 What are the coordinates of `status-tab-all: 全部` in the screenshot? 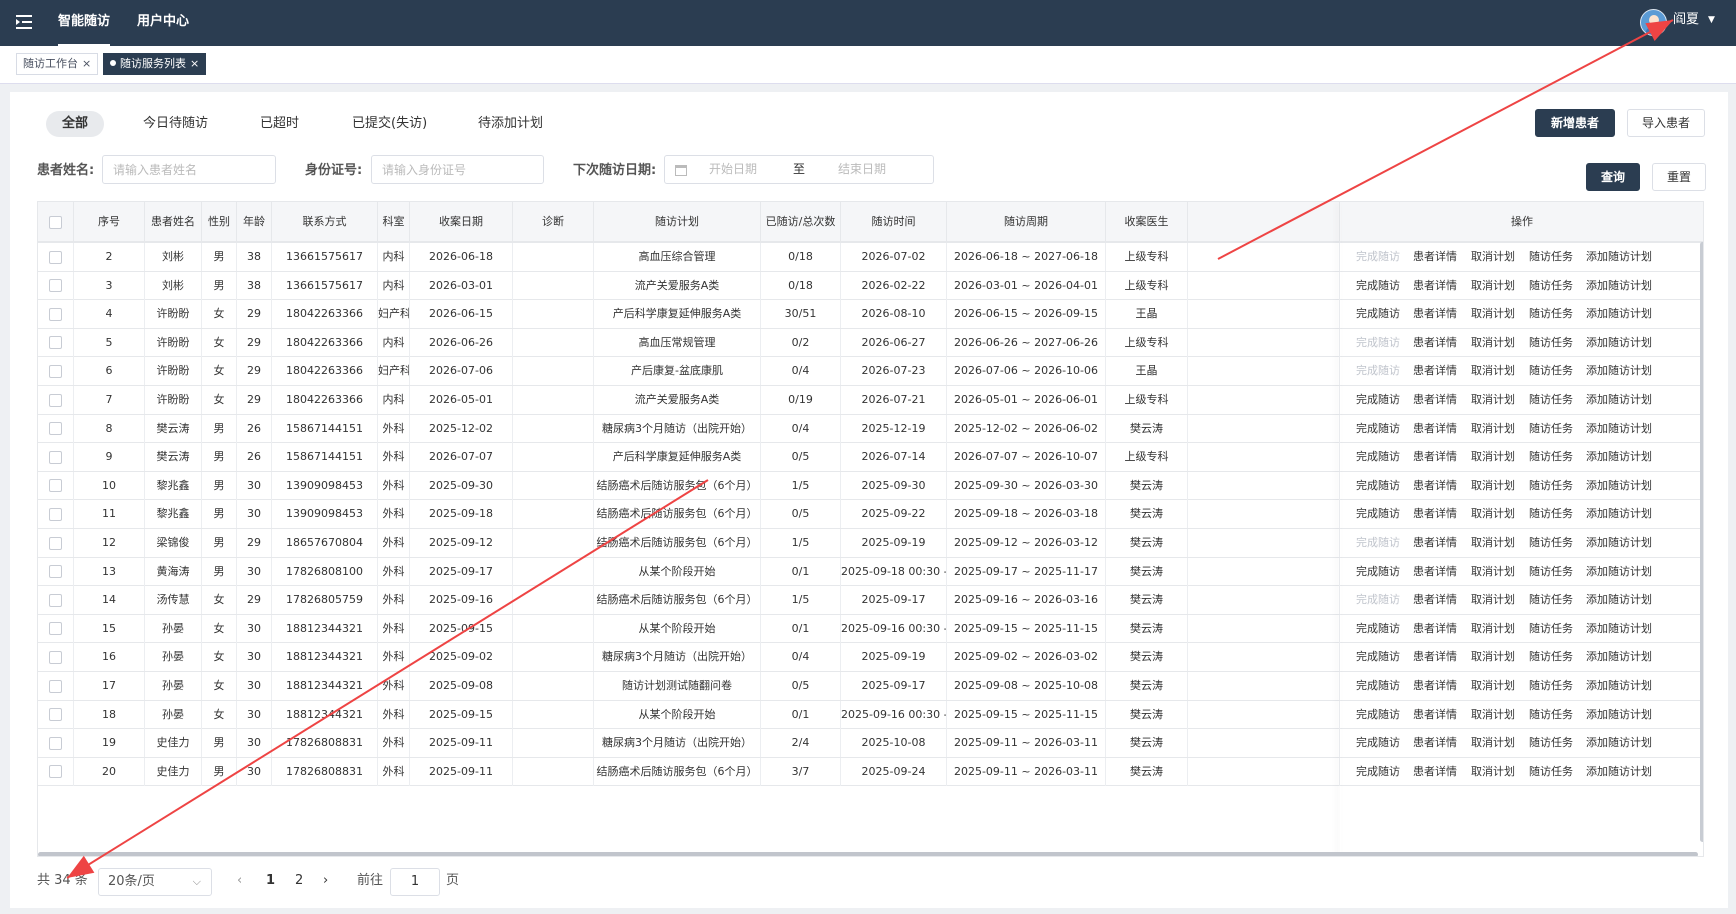 It's located at (75, 124).